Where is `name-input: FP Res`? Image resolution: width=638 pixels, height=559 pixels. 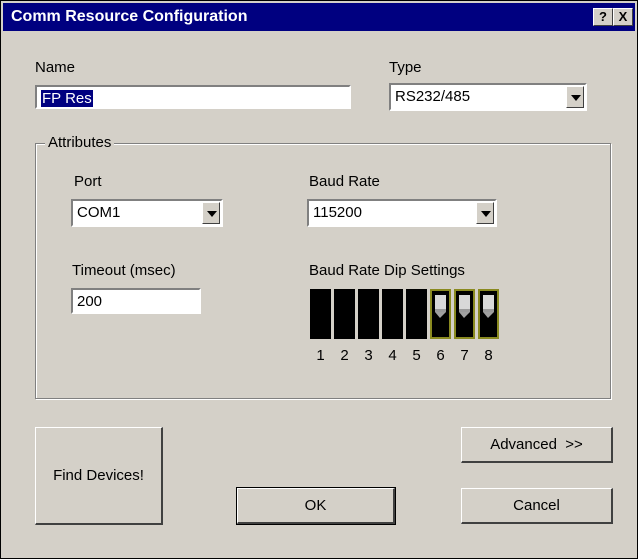 name-input: FP Res is located at coordinates (193, 97).